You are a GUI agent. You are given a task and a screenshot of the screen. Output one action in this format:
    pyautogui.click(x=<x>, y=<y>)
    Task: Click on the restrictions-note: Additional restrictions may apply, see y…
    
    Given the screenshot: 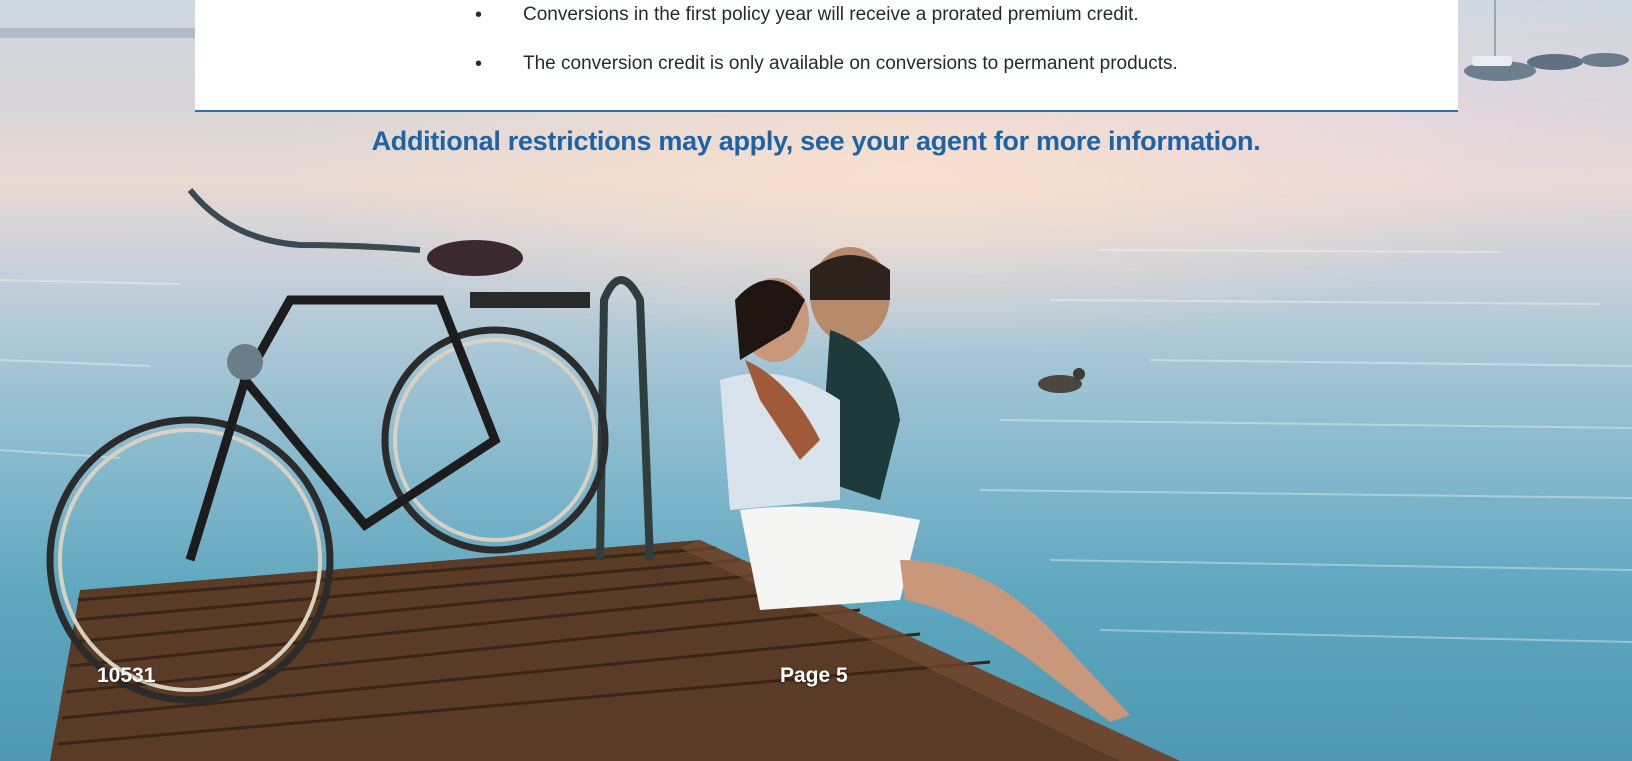 What is the action you would take?
    pyautogui.click(x=816, y=141)
    